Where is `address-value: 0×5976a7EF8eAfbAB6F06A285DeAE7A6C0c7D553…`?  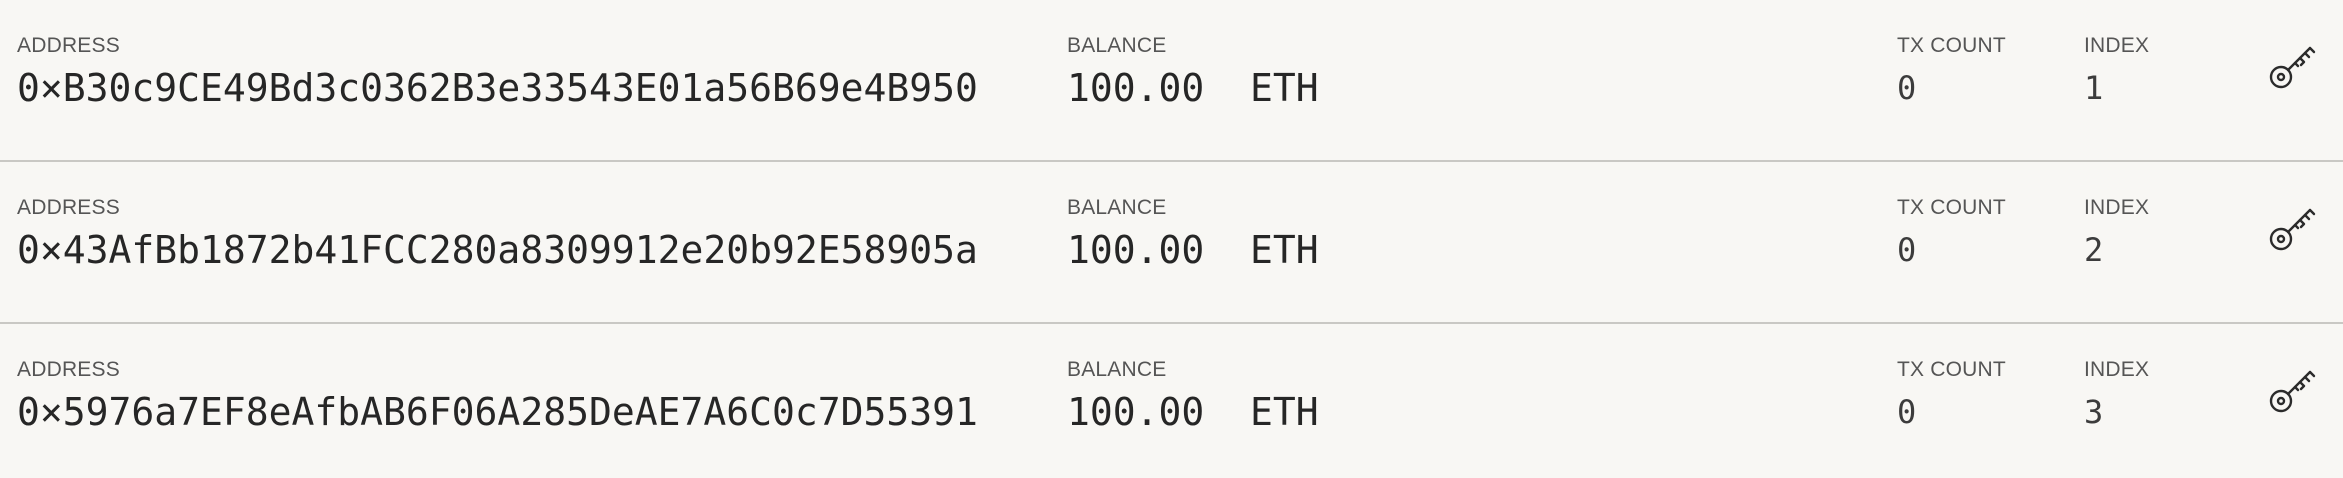 address-value: 0×5976a7EF8eAfbAB6F06A285DeAE7A6C0c7D553… is located at coordinates (497, 412).